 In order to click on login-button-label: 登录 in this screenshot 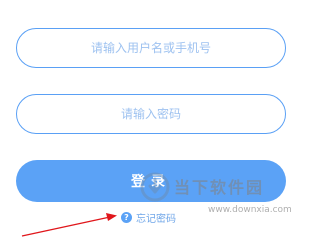, I will do `click(151, 182)`.